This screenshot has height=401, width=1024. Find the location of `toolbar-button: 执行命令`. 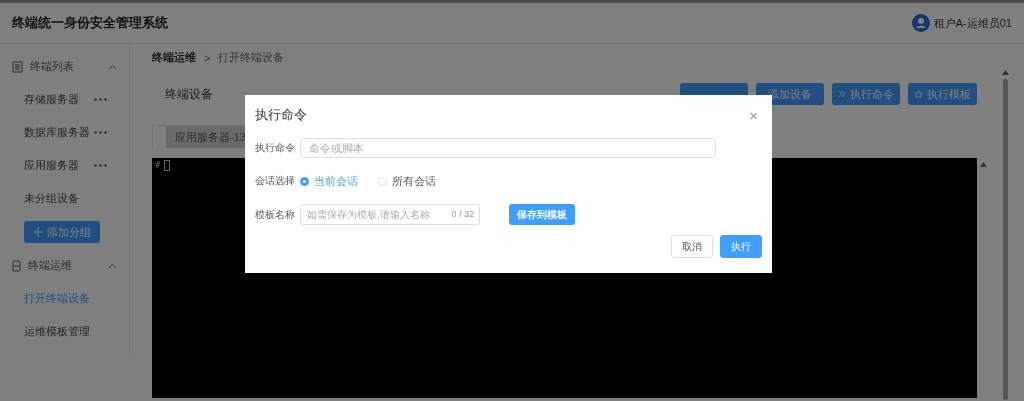

toolbar-button: 执行命令 is located at coordinates (866, 94).